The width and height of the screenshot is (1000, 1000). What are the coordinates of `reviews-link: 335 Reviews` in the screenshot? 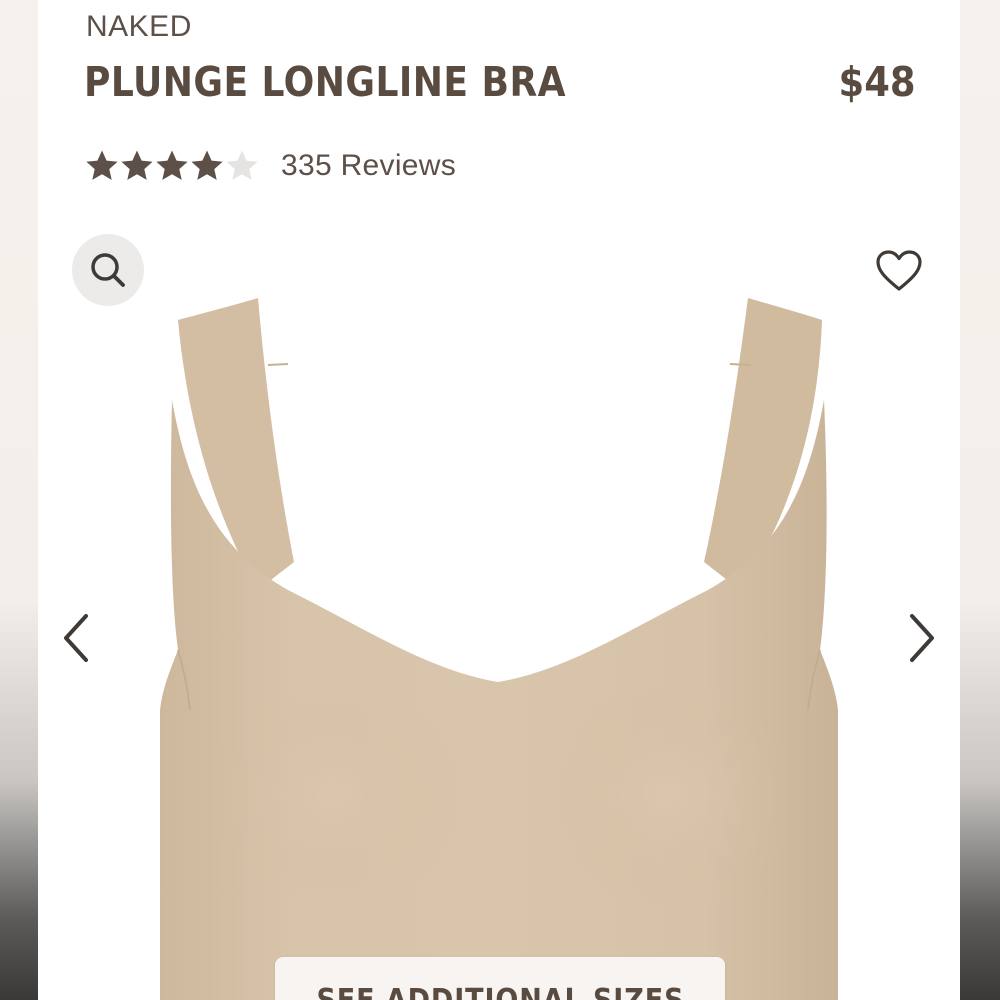 It's located at (368, 166).